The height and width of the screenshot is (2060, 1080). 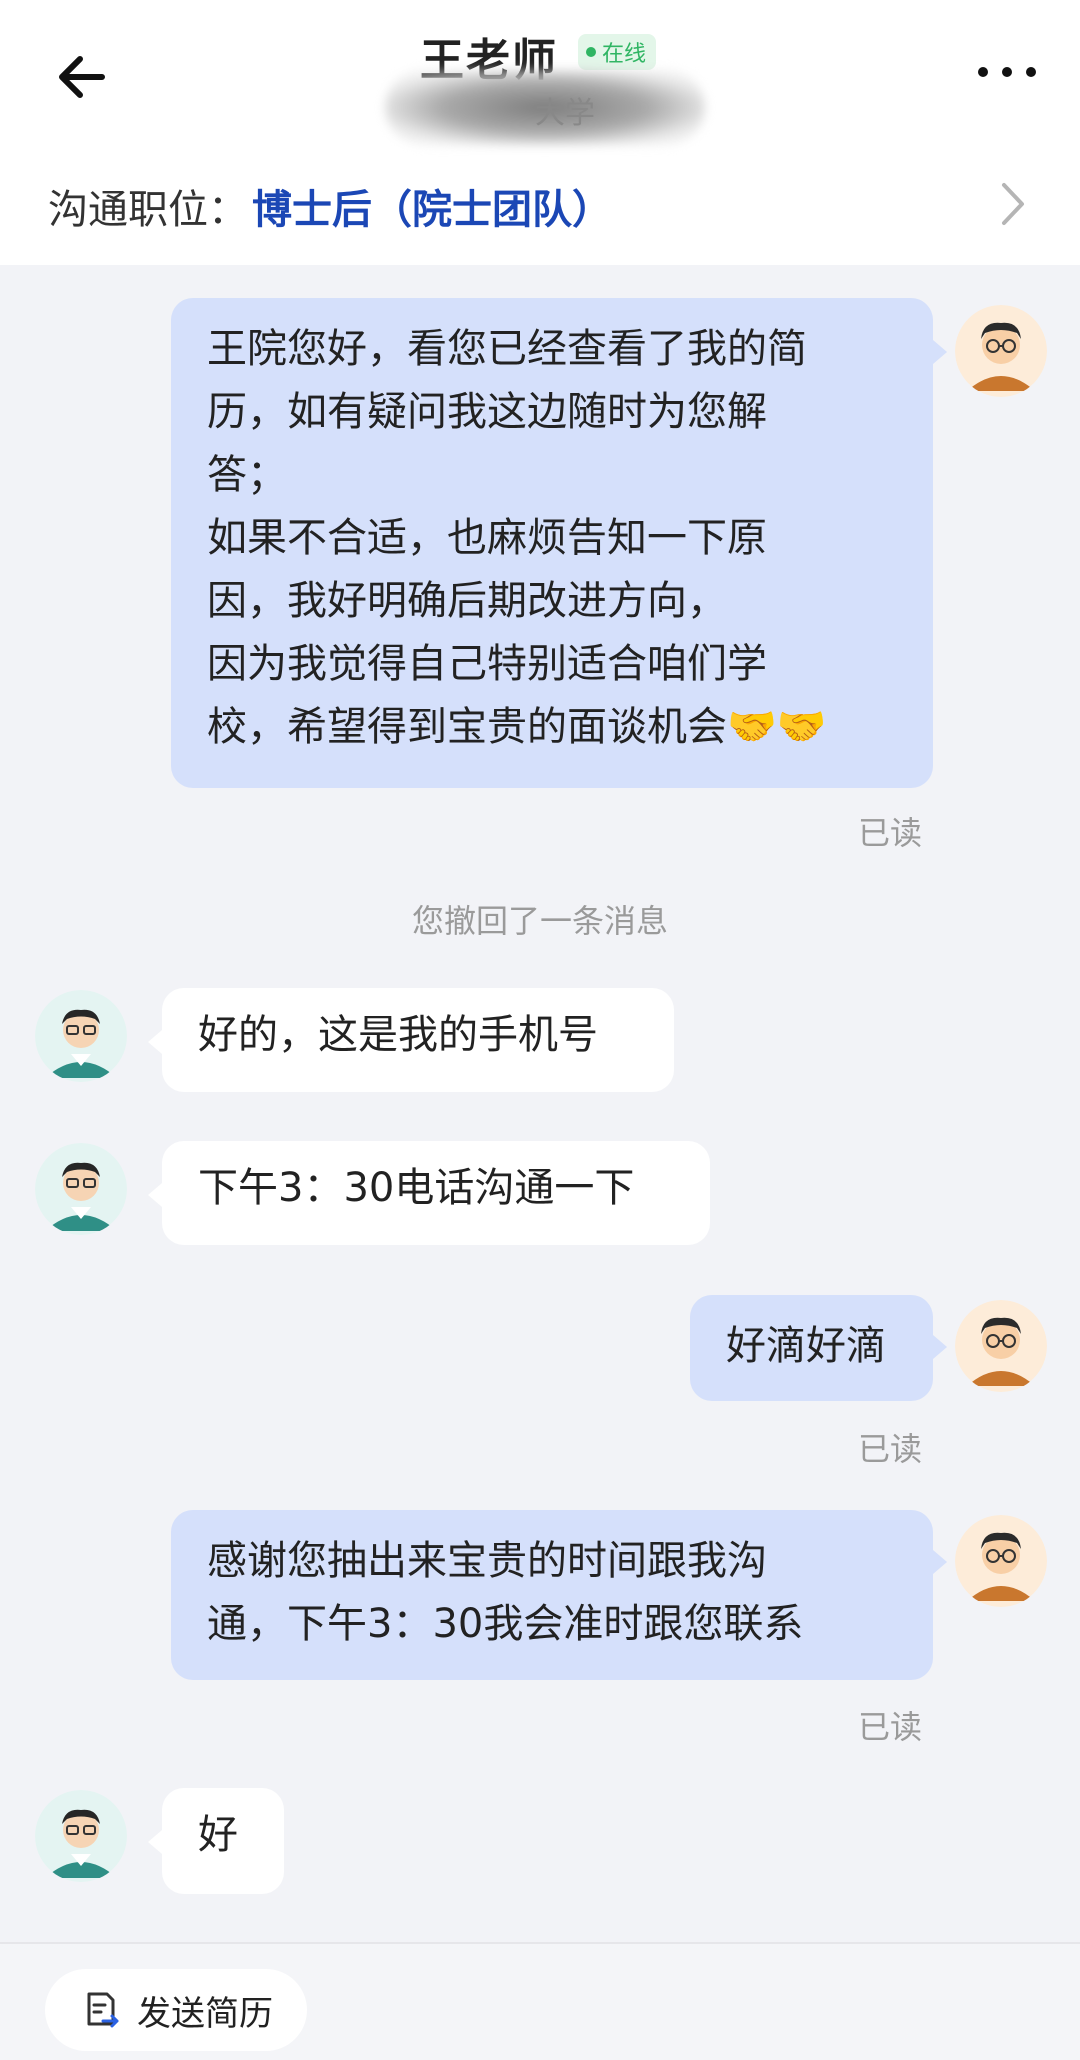 I want to click on contact-message-bubble: 好, so click(x=223, y=1841).